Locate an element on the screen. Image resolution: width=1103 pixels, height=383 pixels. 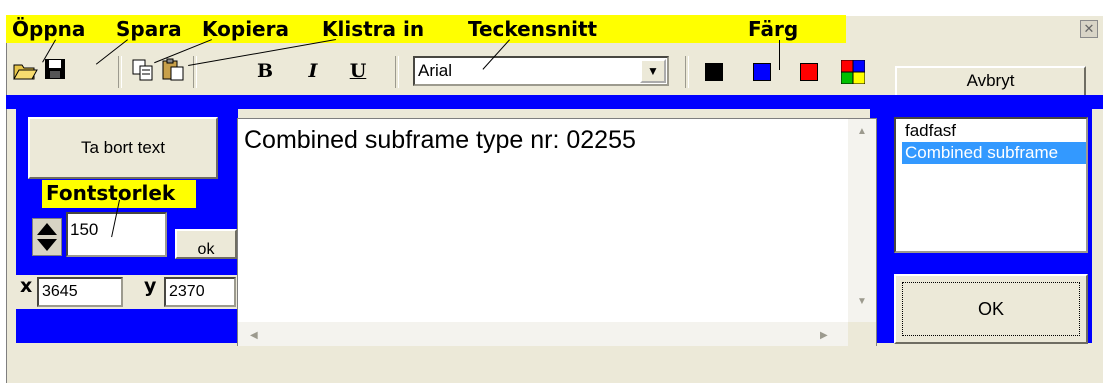
copy-icon is located at coordinates (143, 71).